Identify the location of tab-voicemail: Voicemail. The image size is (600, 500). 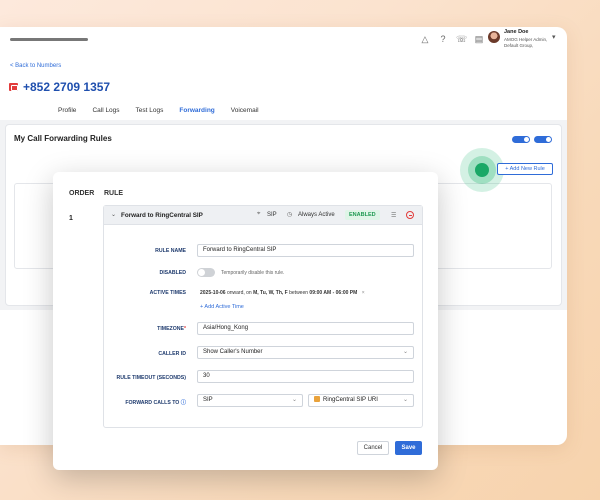
(245, 113).